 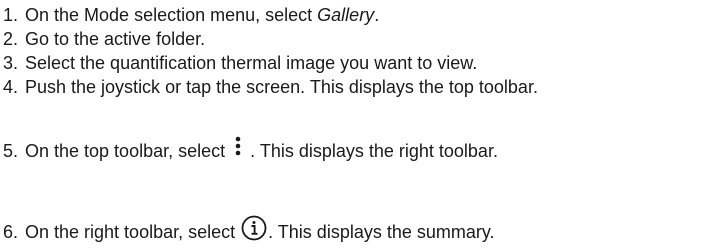 I want to click on step-2: 2. Go to the active folder., so click(x=104, y=39).